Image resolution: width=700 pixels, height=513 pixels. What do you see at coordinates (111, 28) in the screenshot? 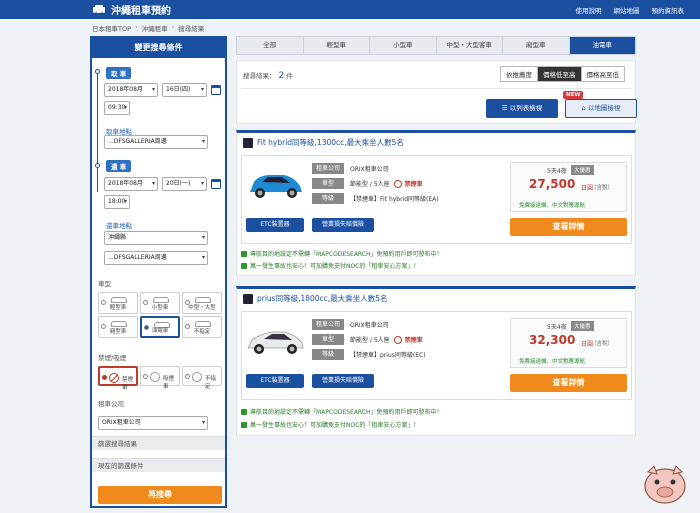
I see `breadcrumb-item-top: 日本租車TOP` at bounding box center [111, 28].